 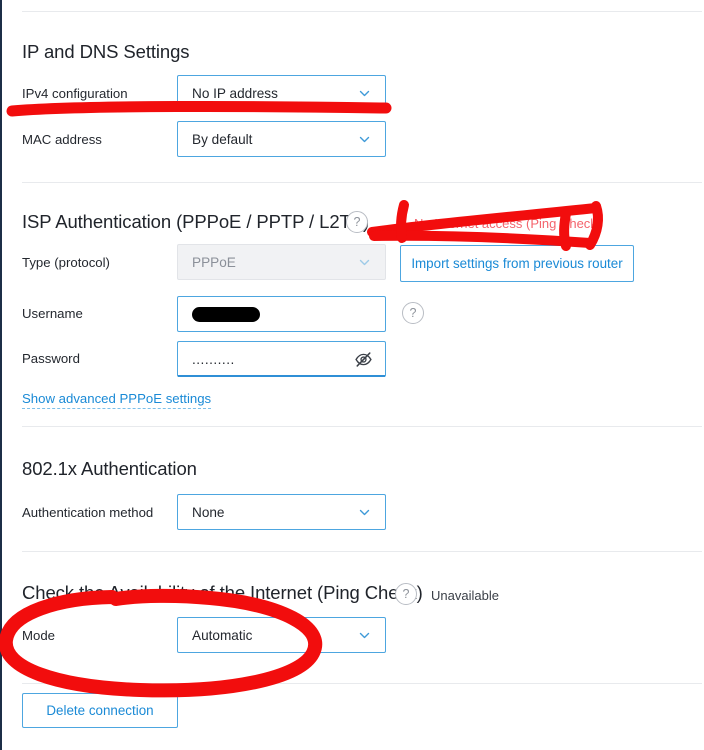 What do you see at coordinates (235, 93) in the screenshot?
I see `select-ipv4-configuration-value: No IP address` at bounding box center [235, 93].